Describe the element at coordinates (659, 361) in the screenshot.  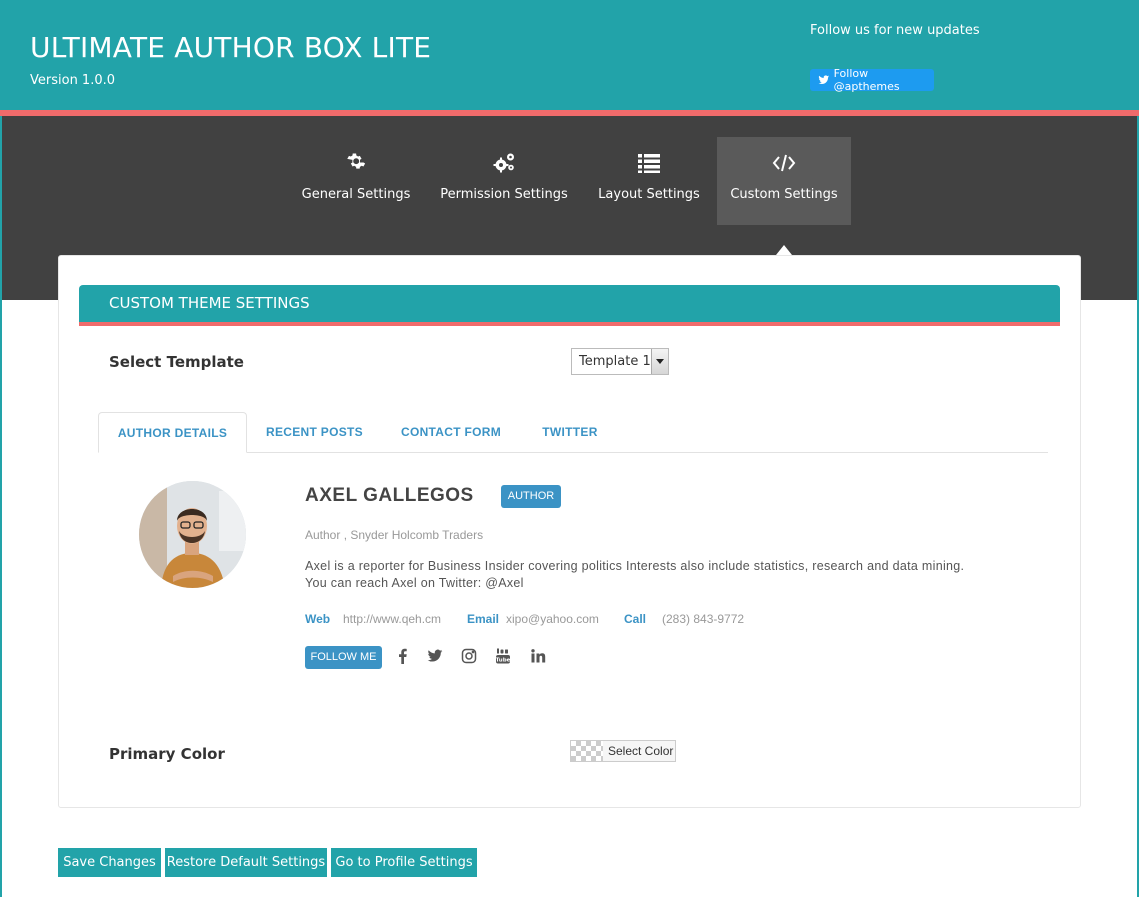
I see `chevron-down-icon` at that location.